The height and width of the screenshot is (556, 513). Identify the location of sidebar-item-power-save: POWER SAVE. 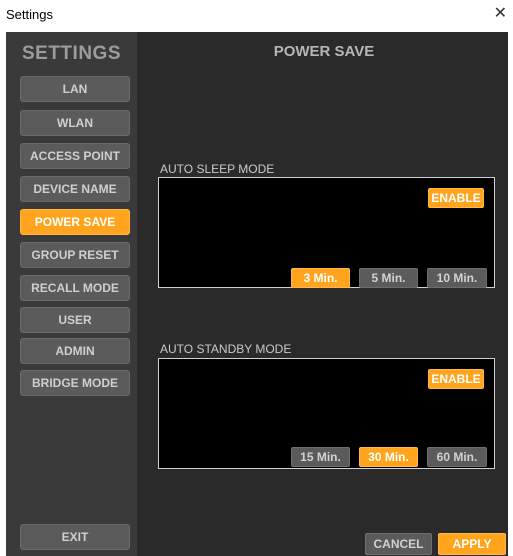
(75, 222).